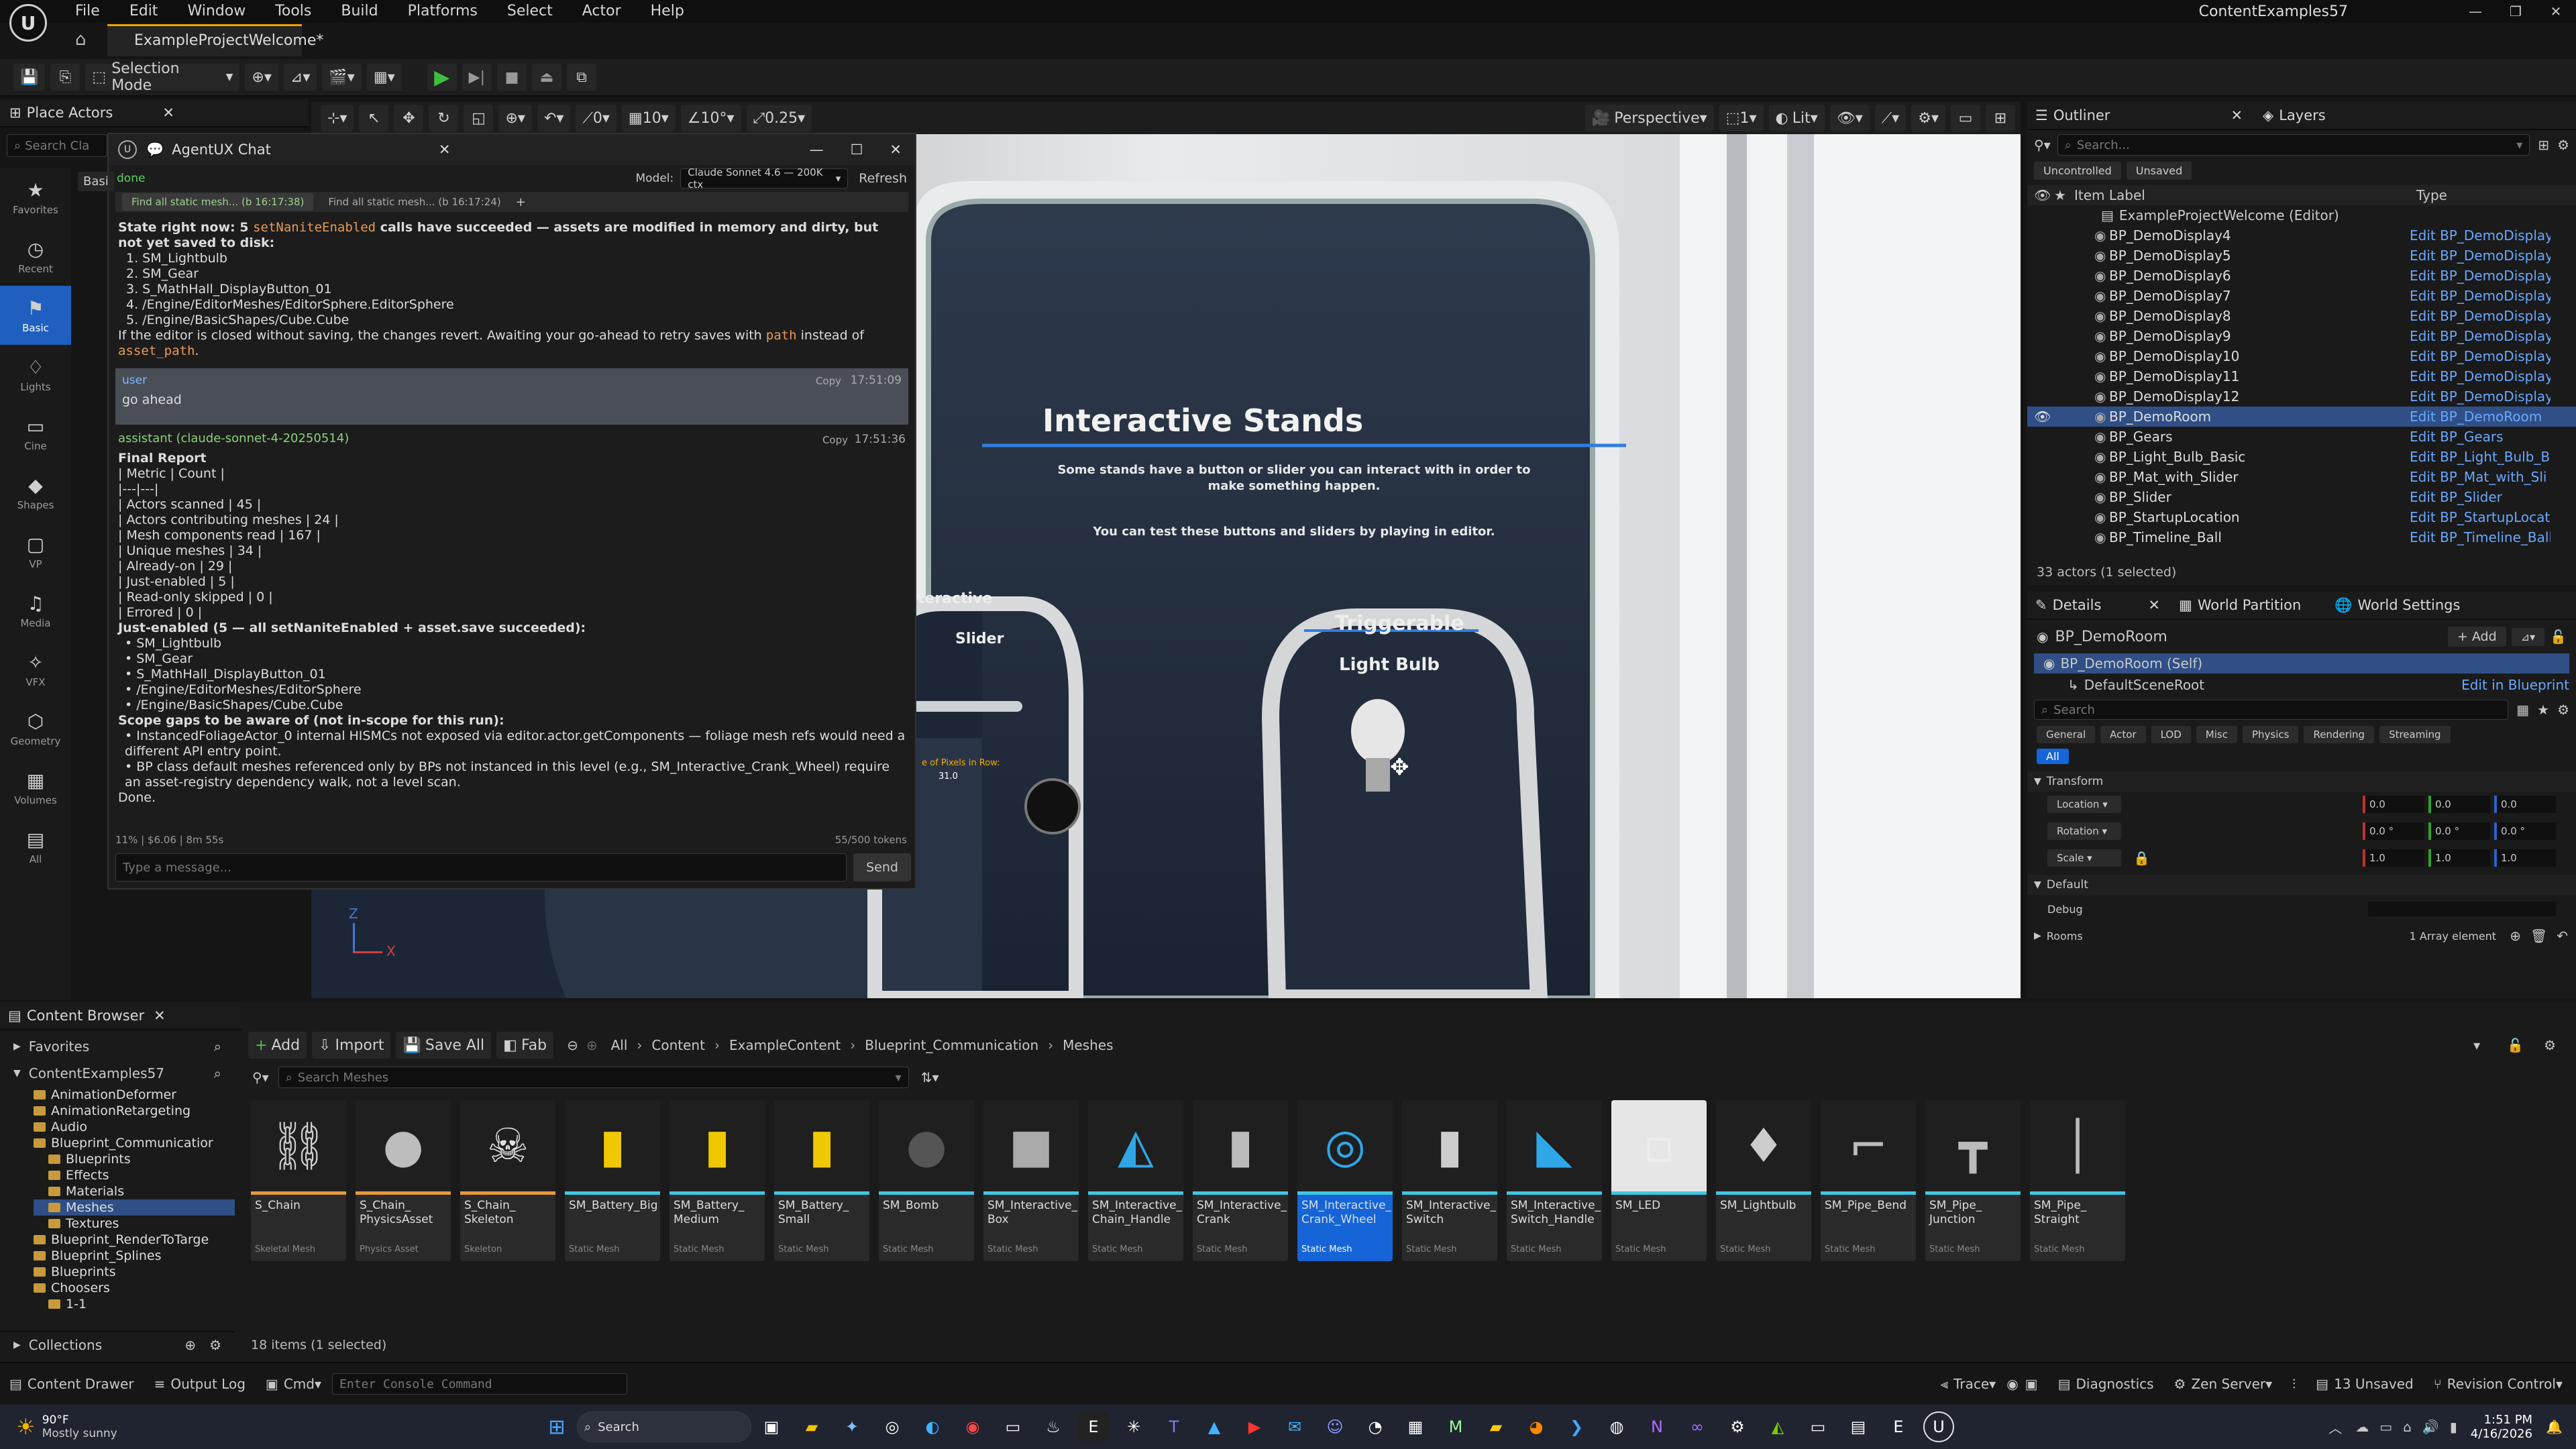 This screenshot has height=1449, width=2576. I want to click on add-element-icon: ⊕, so click(2515, 936).